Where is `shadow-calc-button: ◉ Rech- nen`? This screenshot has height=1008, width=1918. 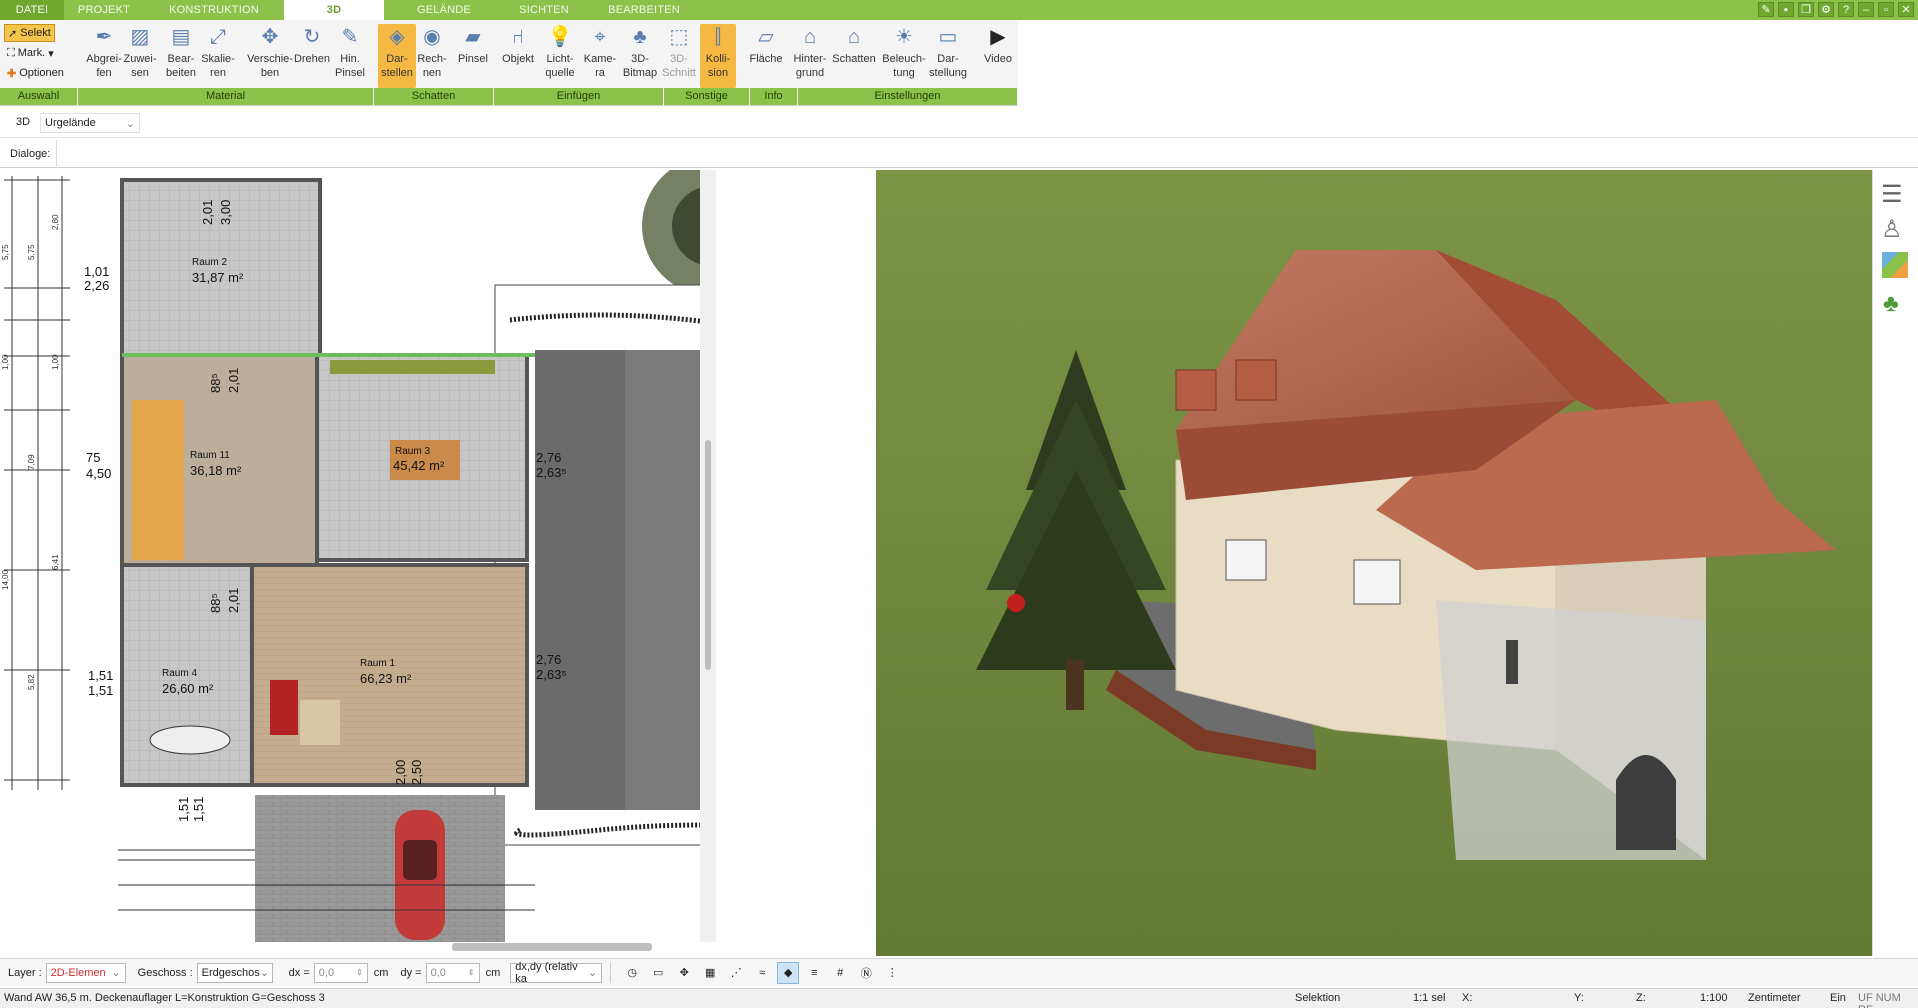
shadow-calc-button: ◉ Rech- nen is located at coordinates (432, 56).